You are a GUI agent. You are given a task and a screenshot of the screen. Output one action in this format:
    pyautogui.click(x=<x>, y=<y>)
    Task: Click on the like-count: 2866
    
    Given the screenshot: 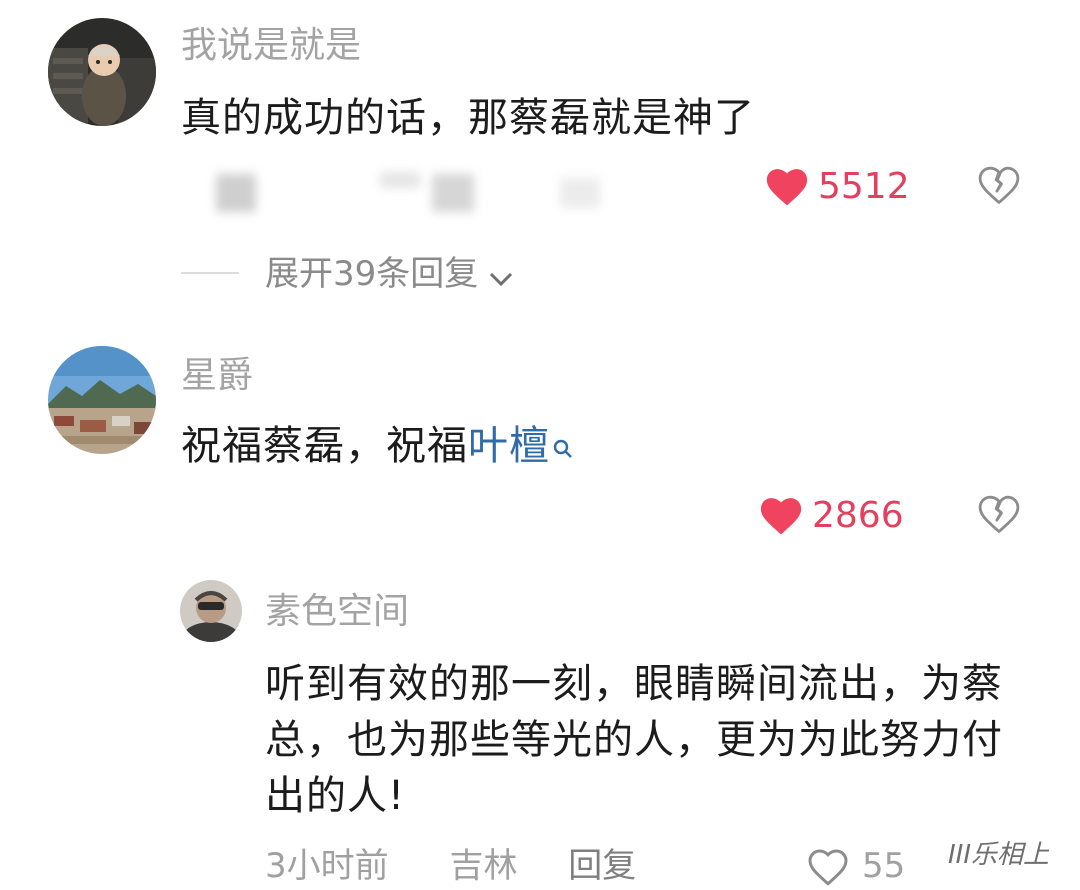 What is the action you would take?
    pyautogui.click(x=858, y=515)
    